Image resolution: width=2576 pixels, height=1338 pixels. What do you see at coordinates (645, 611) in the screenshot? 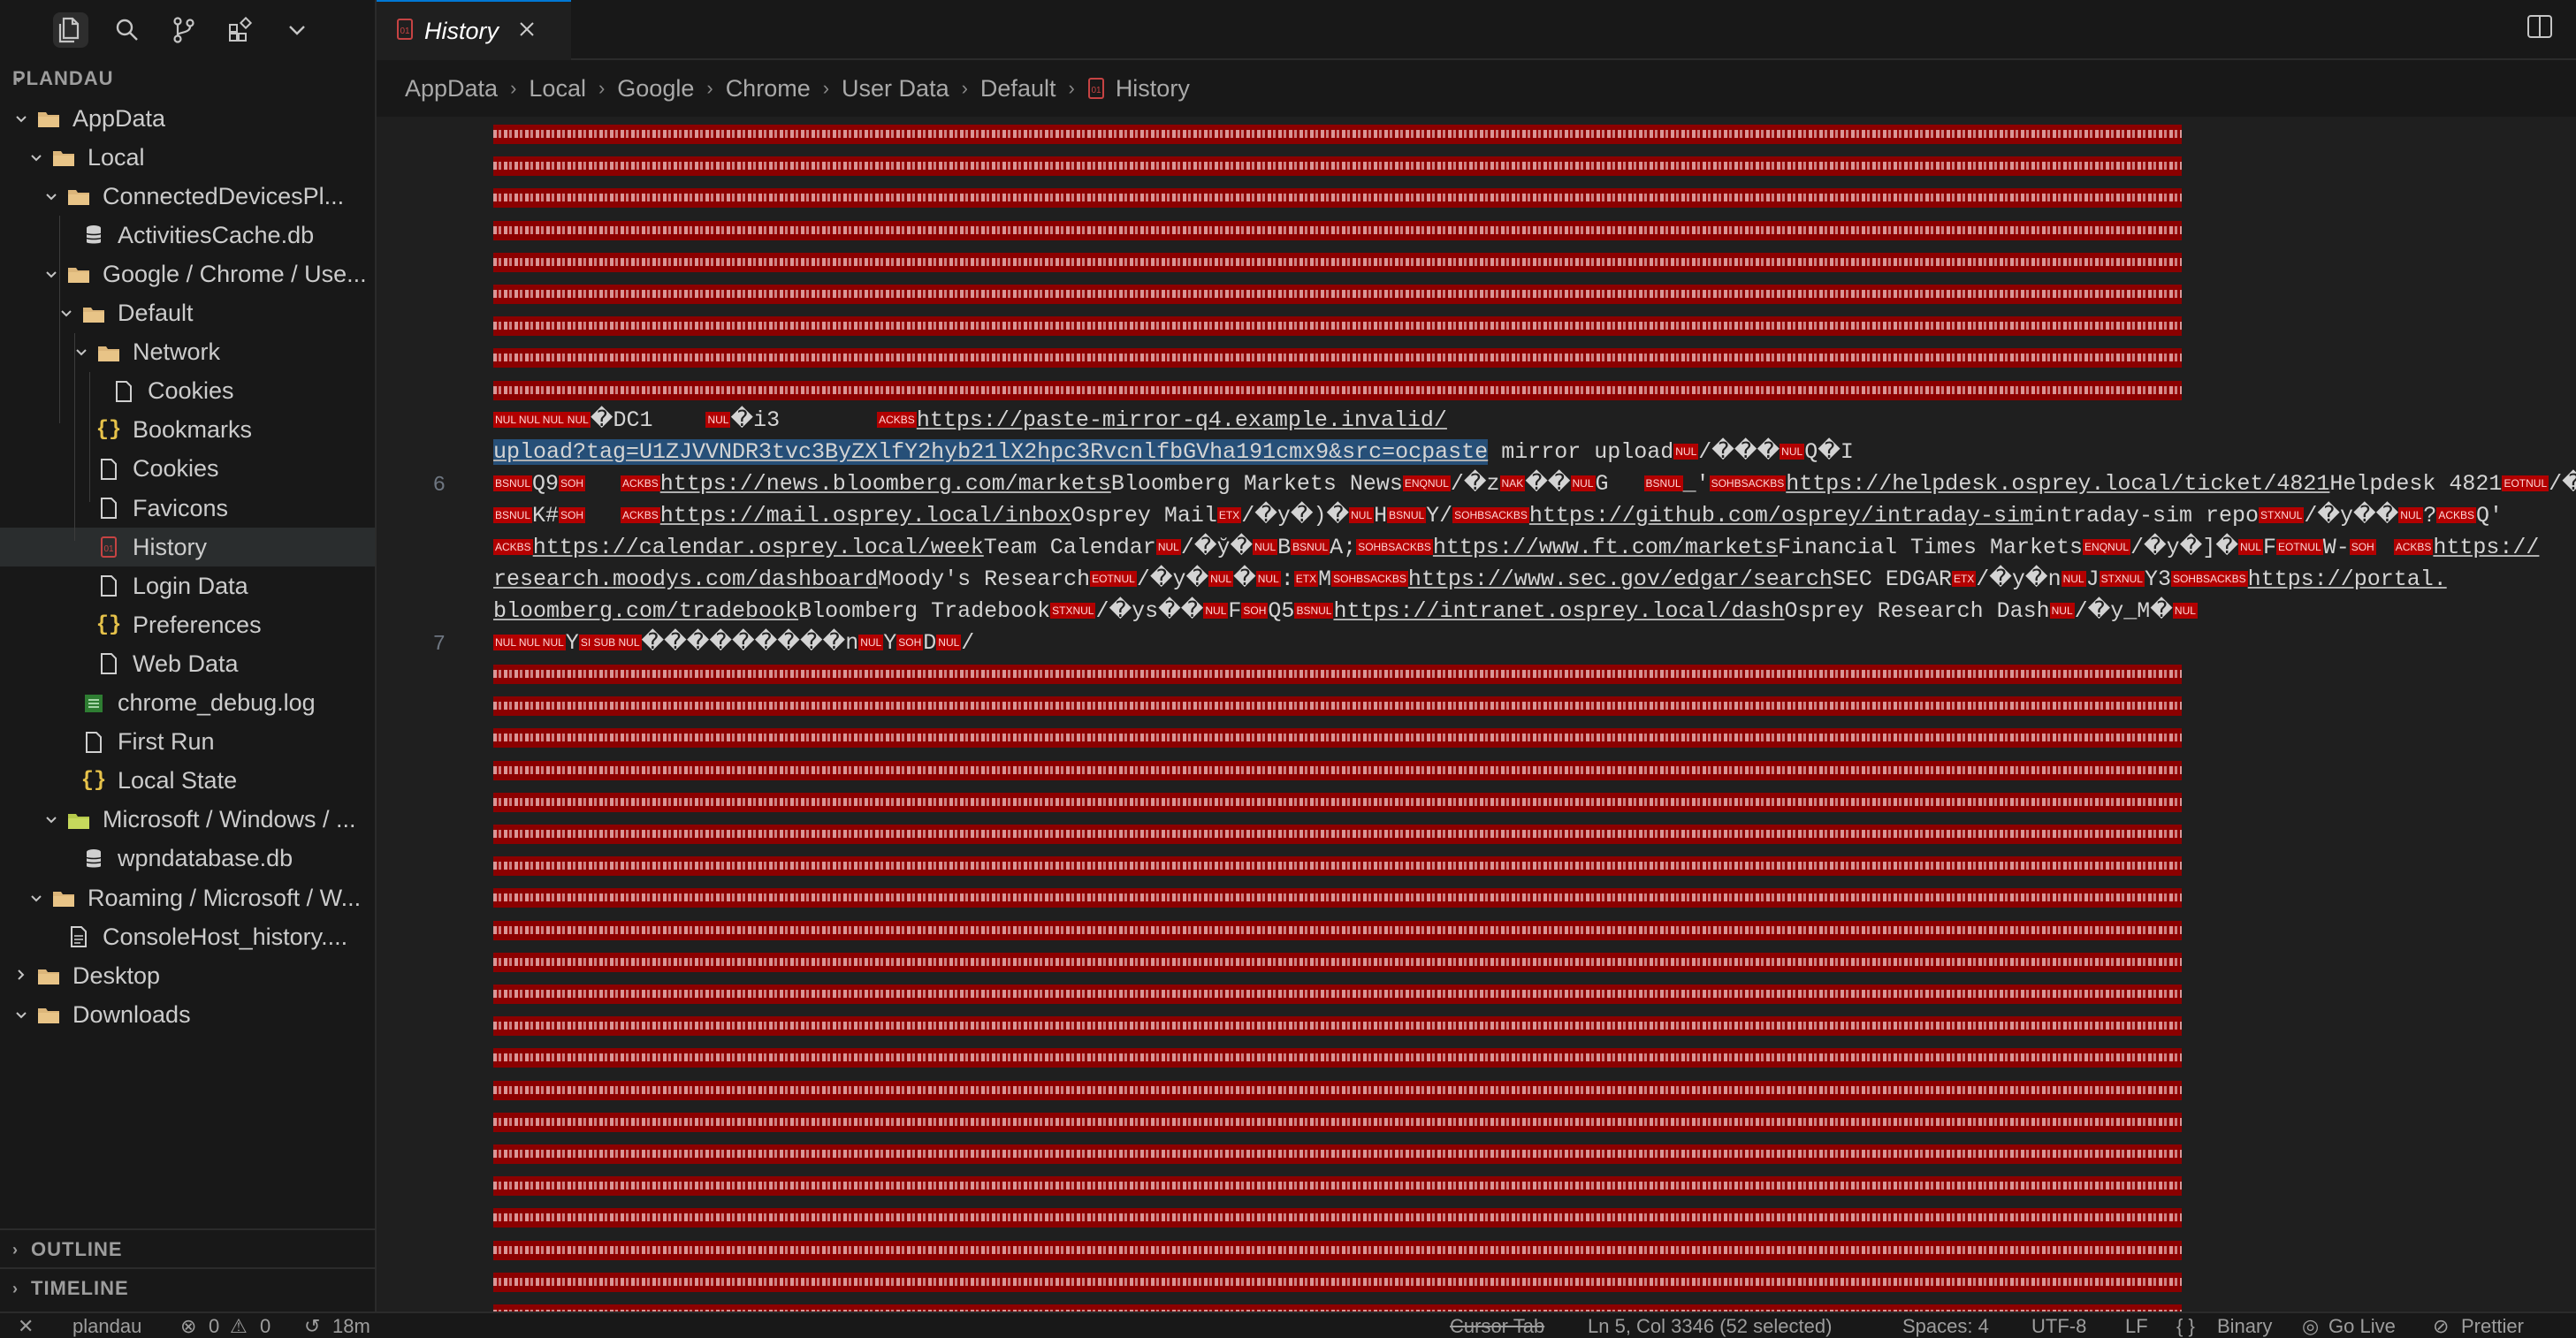
I see `url-link: bloomberg.com/tradebook` at bounding box center [645, 611].